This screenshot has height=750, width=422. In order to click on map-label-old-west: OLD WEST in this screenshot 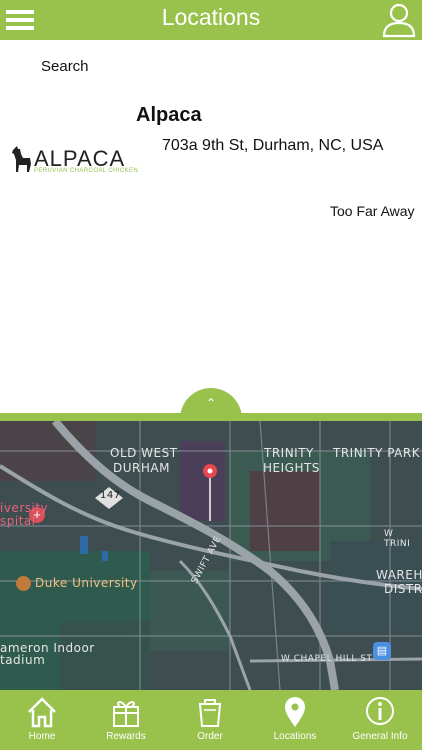, I will do `click(144, 453)`.